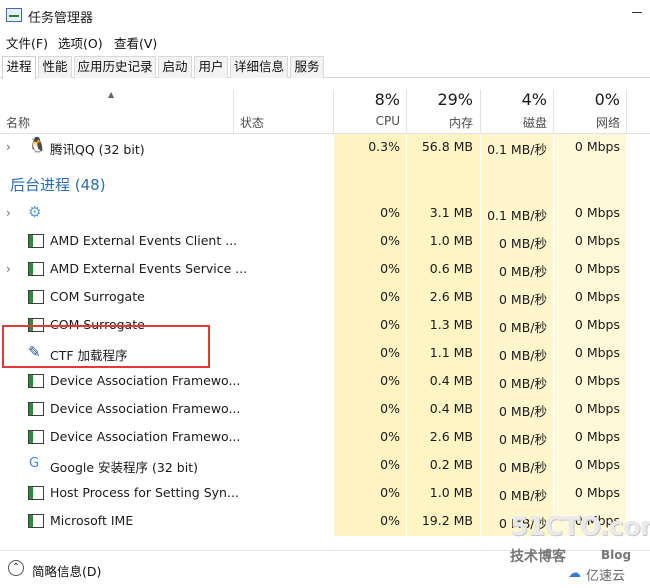 The image size is (650, 588). What do you see at coordinates (211, 67) in the screenshot?
I see `tab-users: 用户` at bounding box center [211, 67].